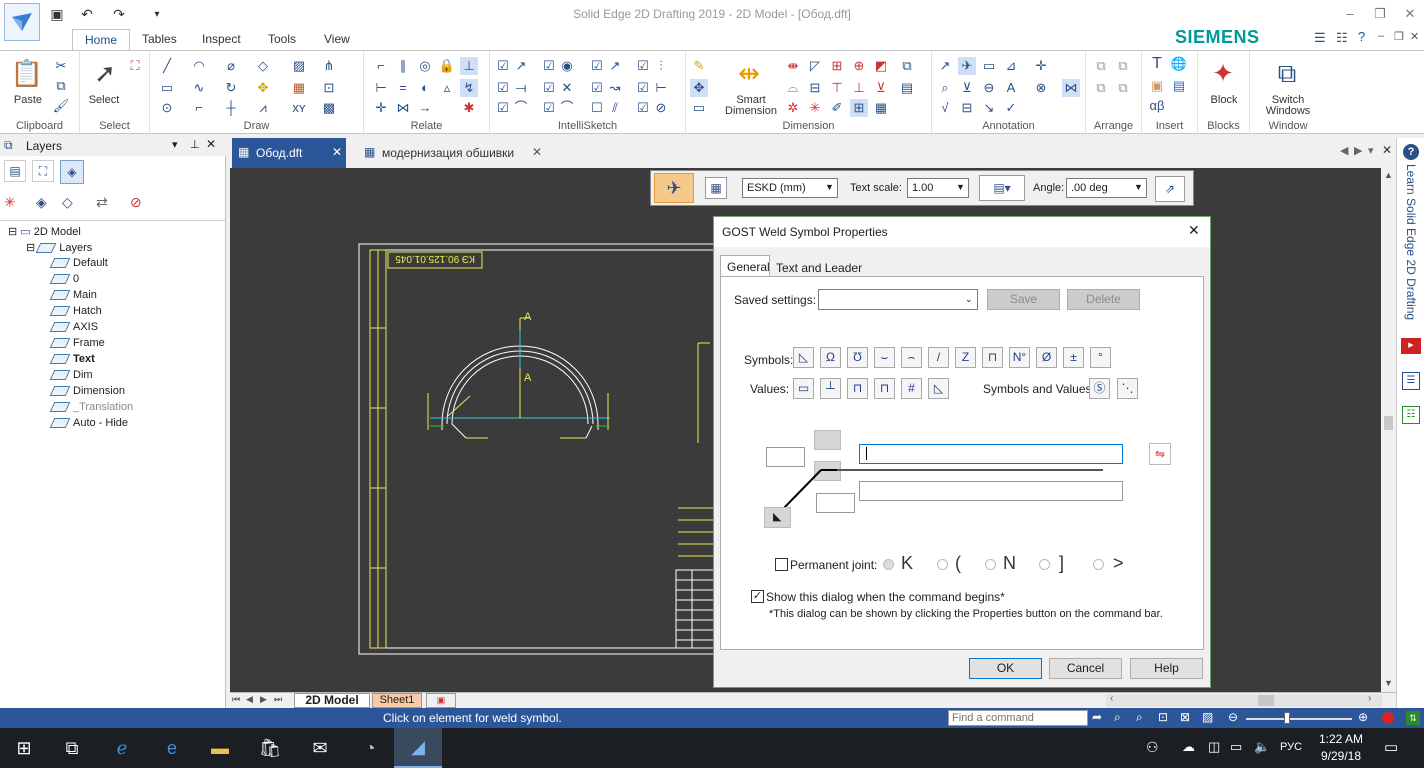 This screenshot has width=1424, height=768. What do you see at coordinates (1387, 150) in the screenshot?
I see `close-all-tabs-icon: ✕` at bounding box center [1387, 150].